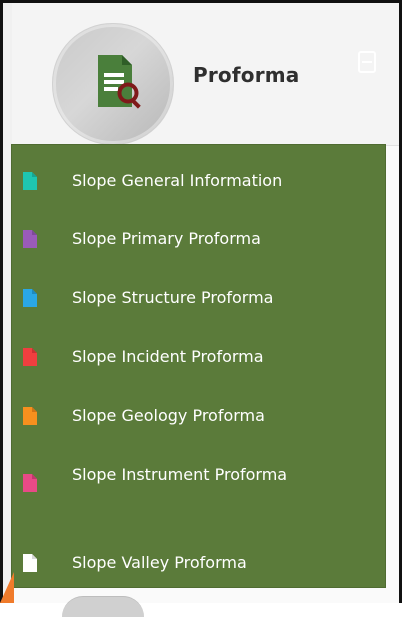  I want to click on menu-item-slope-general-information: Slope General Information, so click(198, 181).